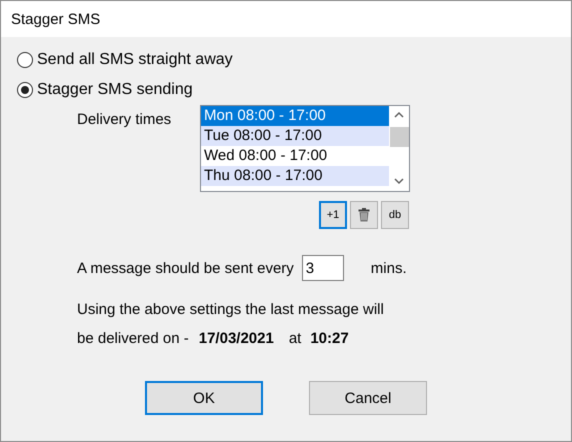 This screenshot has width=572, height=442. I want to click on window-title: Stagger SMS, so click(55, 19).